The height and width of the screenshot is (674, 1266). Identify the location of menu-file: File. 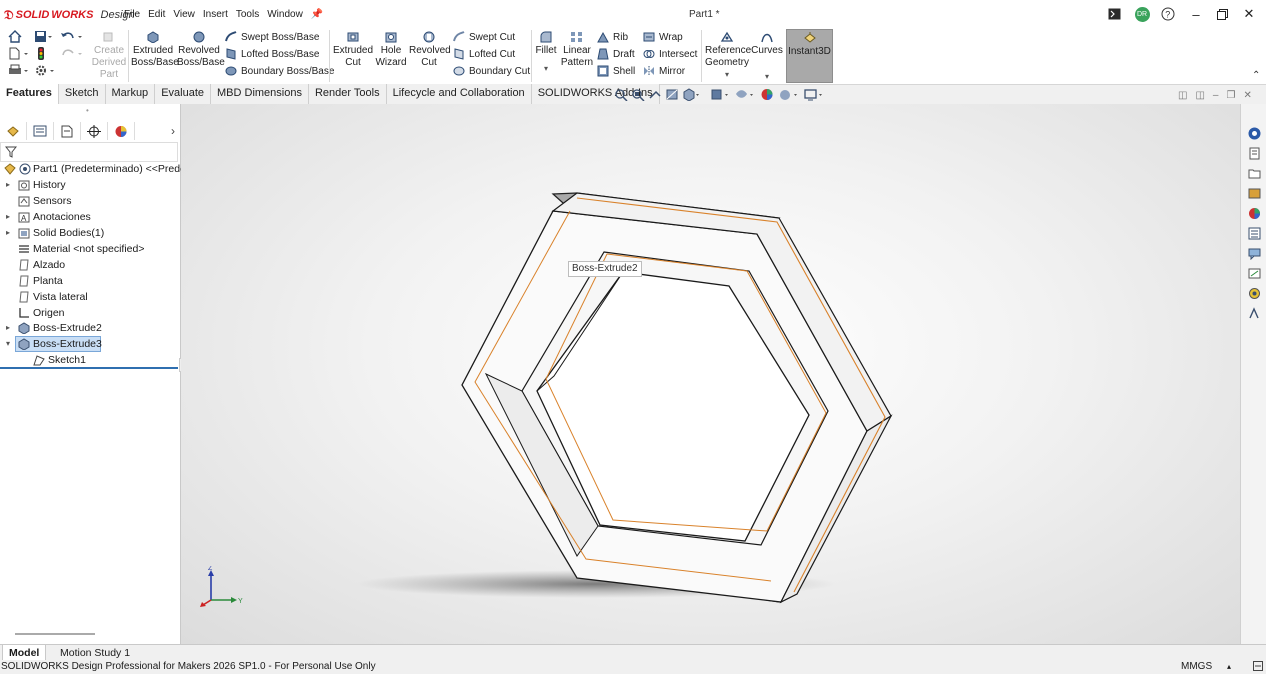
(132, 14).